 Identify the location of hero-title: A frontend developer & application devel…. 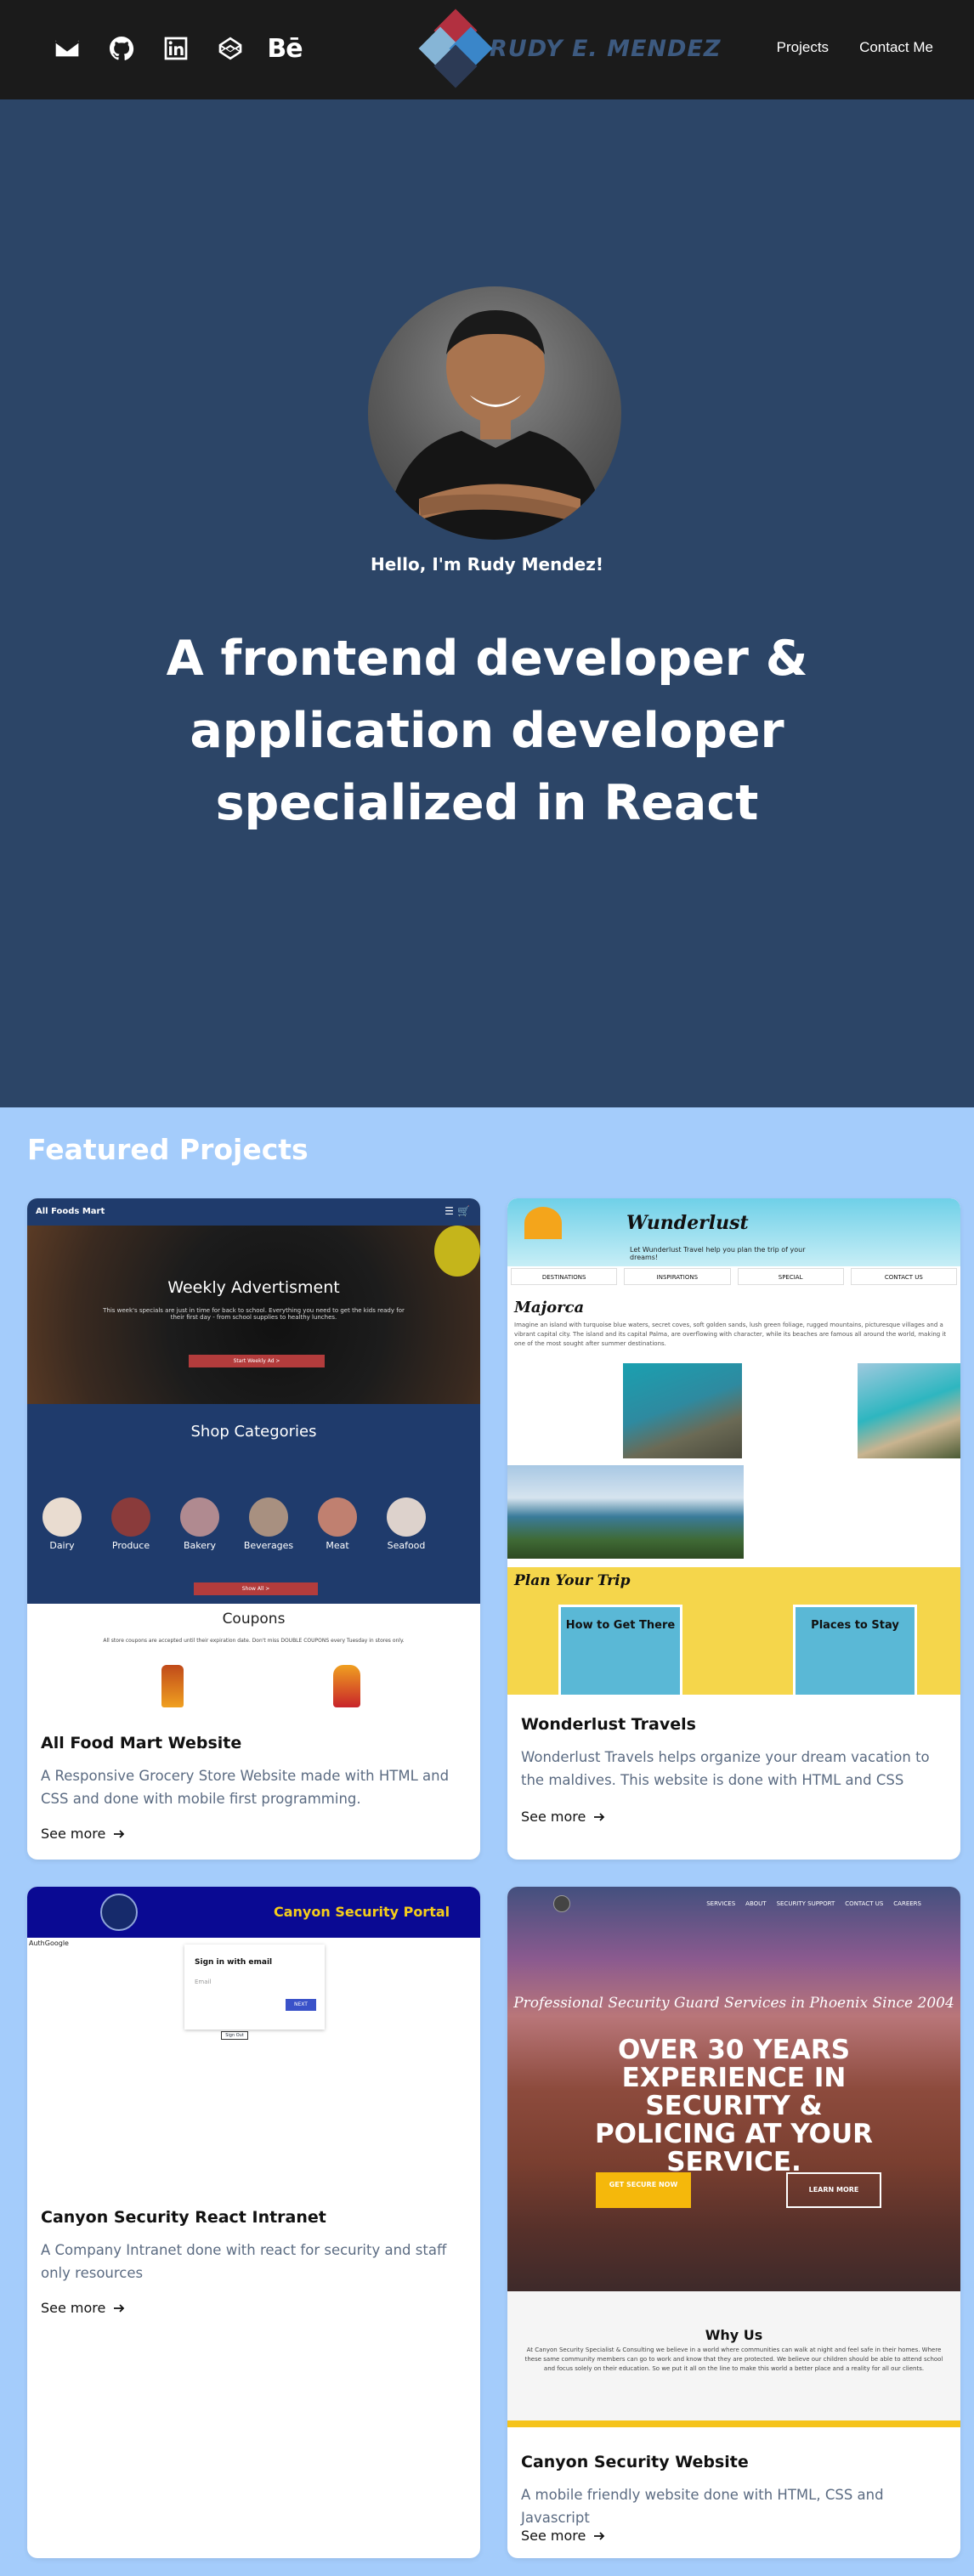
(487, 731).